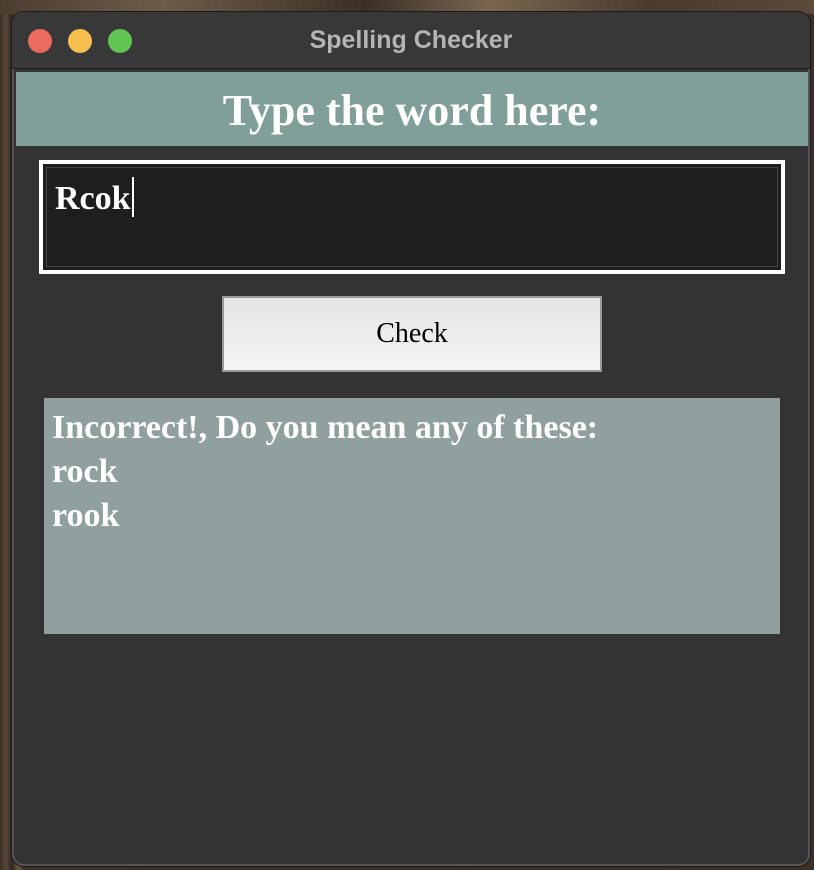 This screenshot has width=814, height=870. What do you see at coordinates (132, 197) in the screenshot?
I see `text-caret` at bounding box center [132, 197].